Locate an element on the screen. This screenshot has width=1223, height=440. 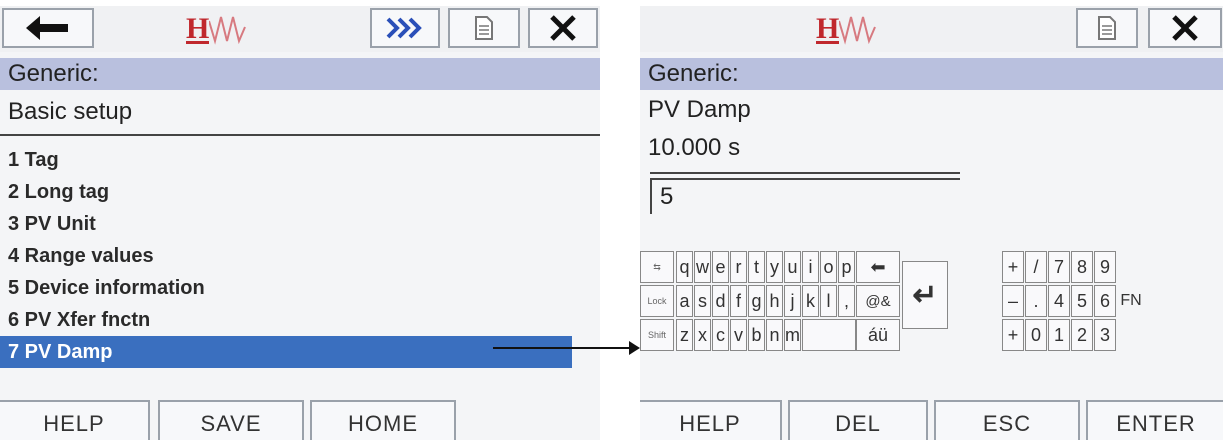
key-b: b is located at coordinates (756, 335).